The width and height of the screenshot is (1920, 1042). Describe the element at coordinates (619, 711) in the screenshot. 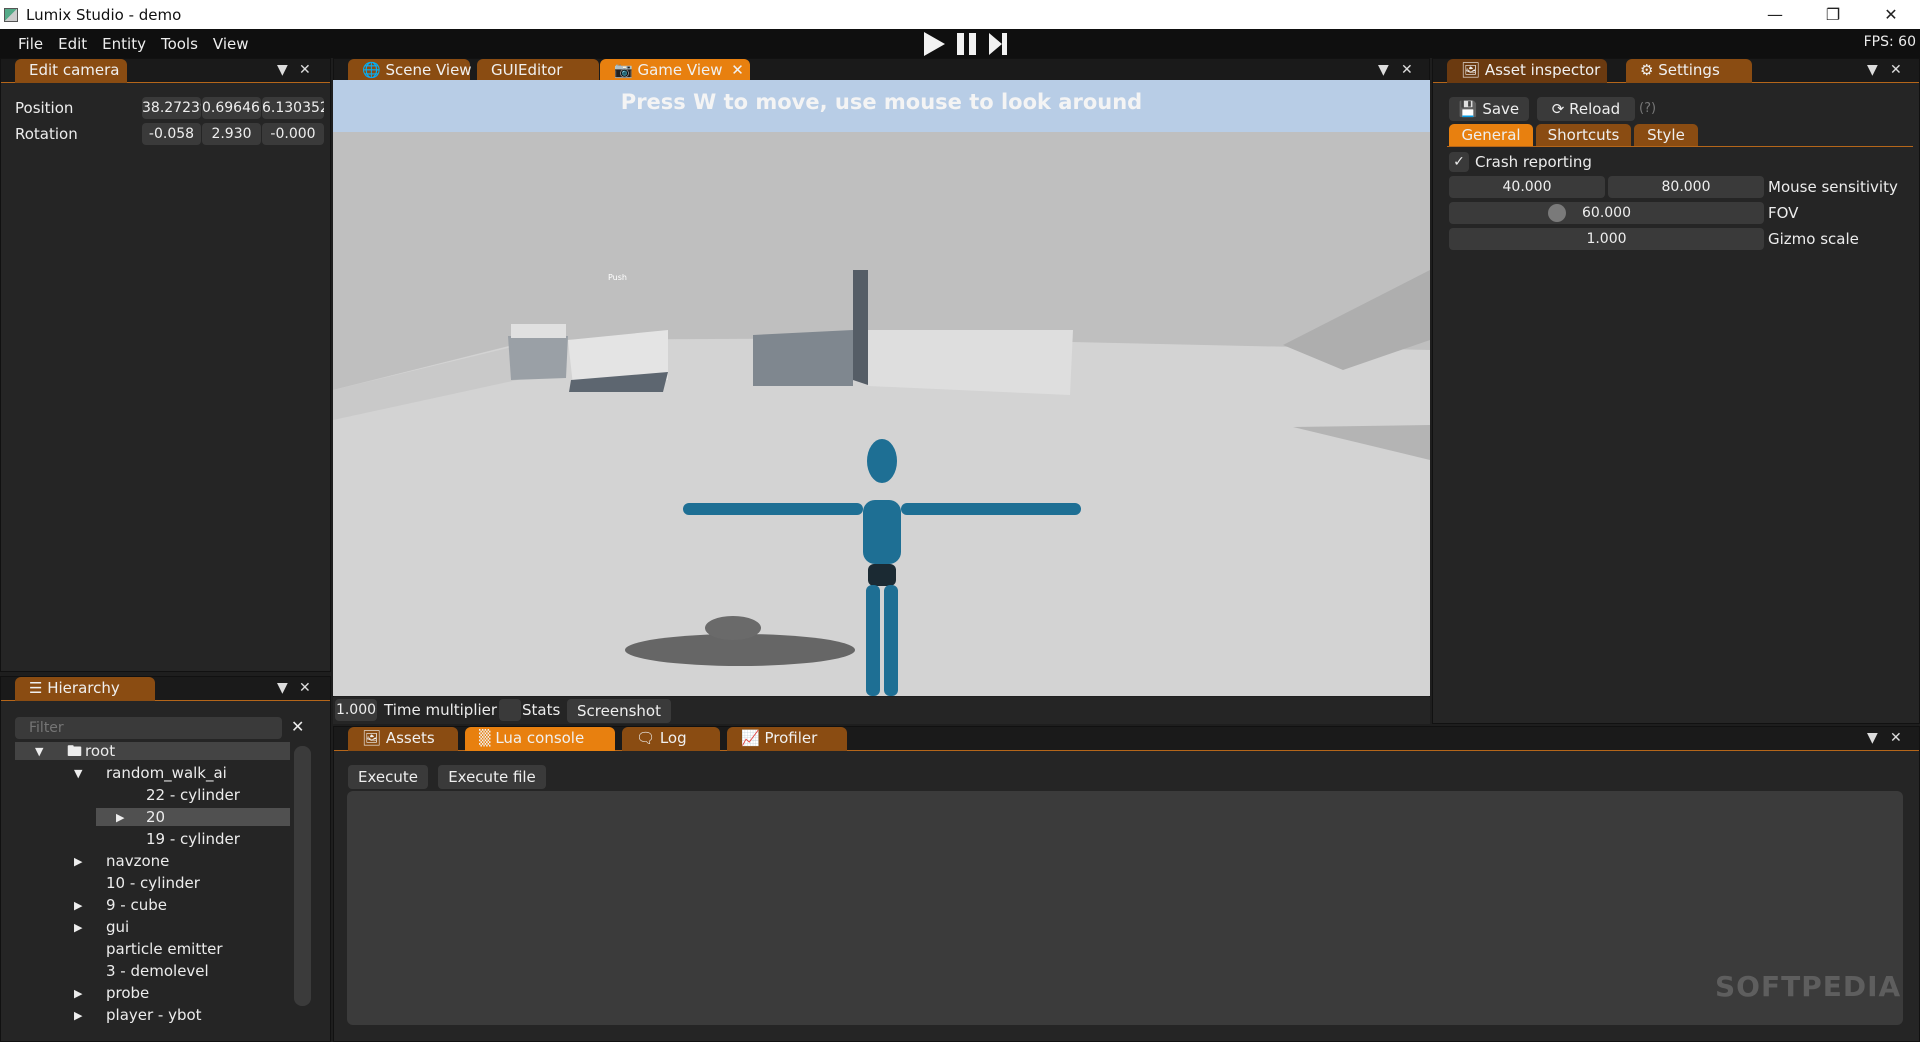

I see `screenshot-button: Screenshot` at that location.